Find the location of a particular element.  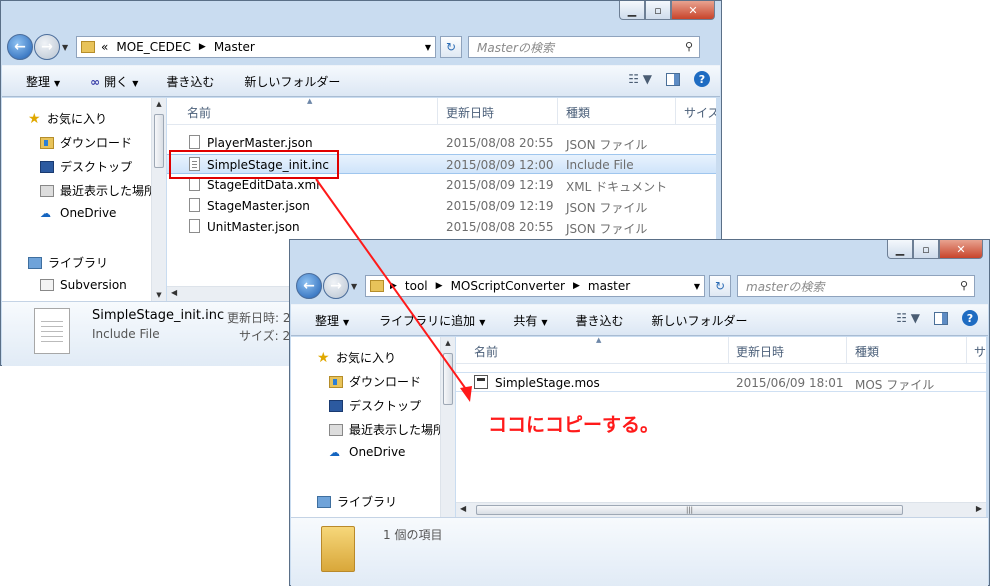

copy-arrow-line is located at coordinates (392, 285).